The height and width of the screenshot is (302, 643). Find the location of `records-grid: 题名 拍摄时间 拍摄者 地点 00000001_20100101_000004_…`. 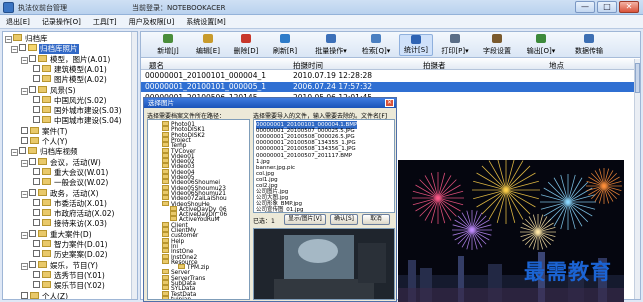

records-grid: 题名 拍摄时间 拍摄者 地点 00000001_20100101_000004_… is located at coordinates (390, 80).